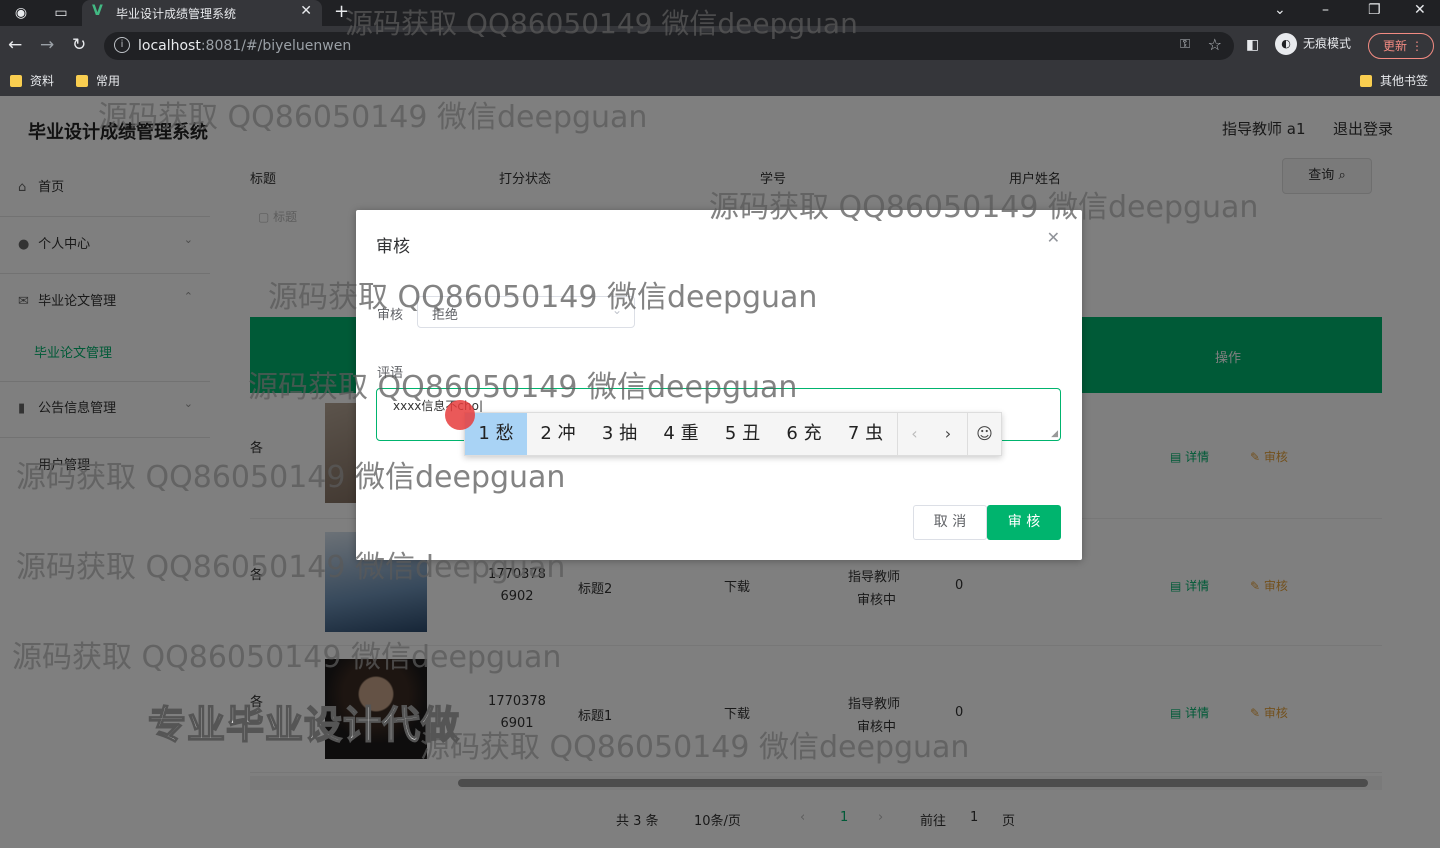 Image resolution: width=1440 pixels, height=848 pixels. Describe the element at coordinates (1417, 46) in the screenshot. I see `more-menu-icon: ⋮` at that location.